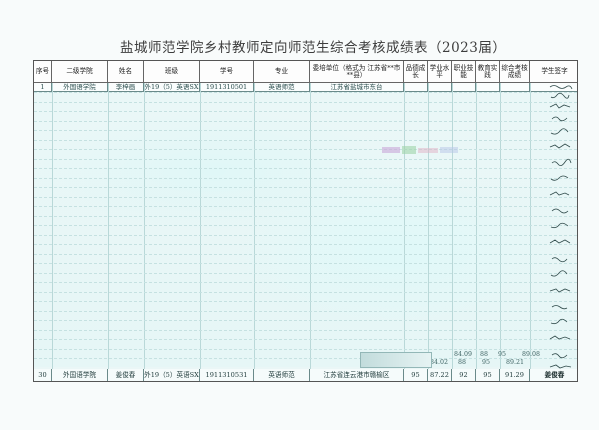  What do you see at coordinates (172, 72) in the screenshot?
I see `header-class: 班级` at bounding box center [172, 72].